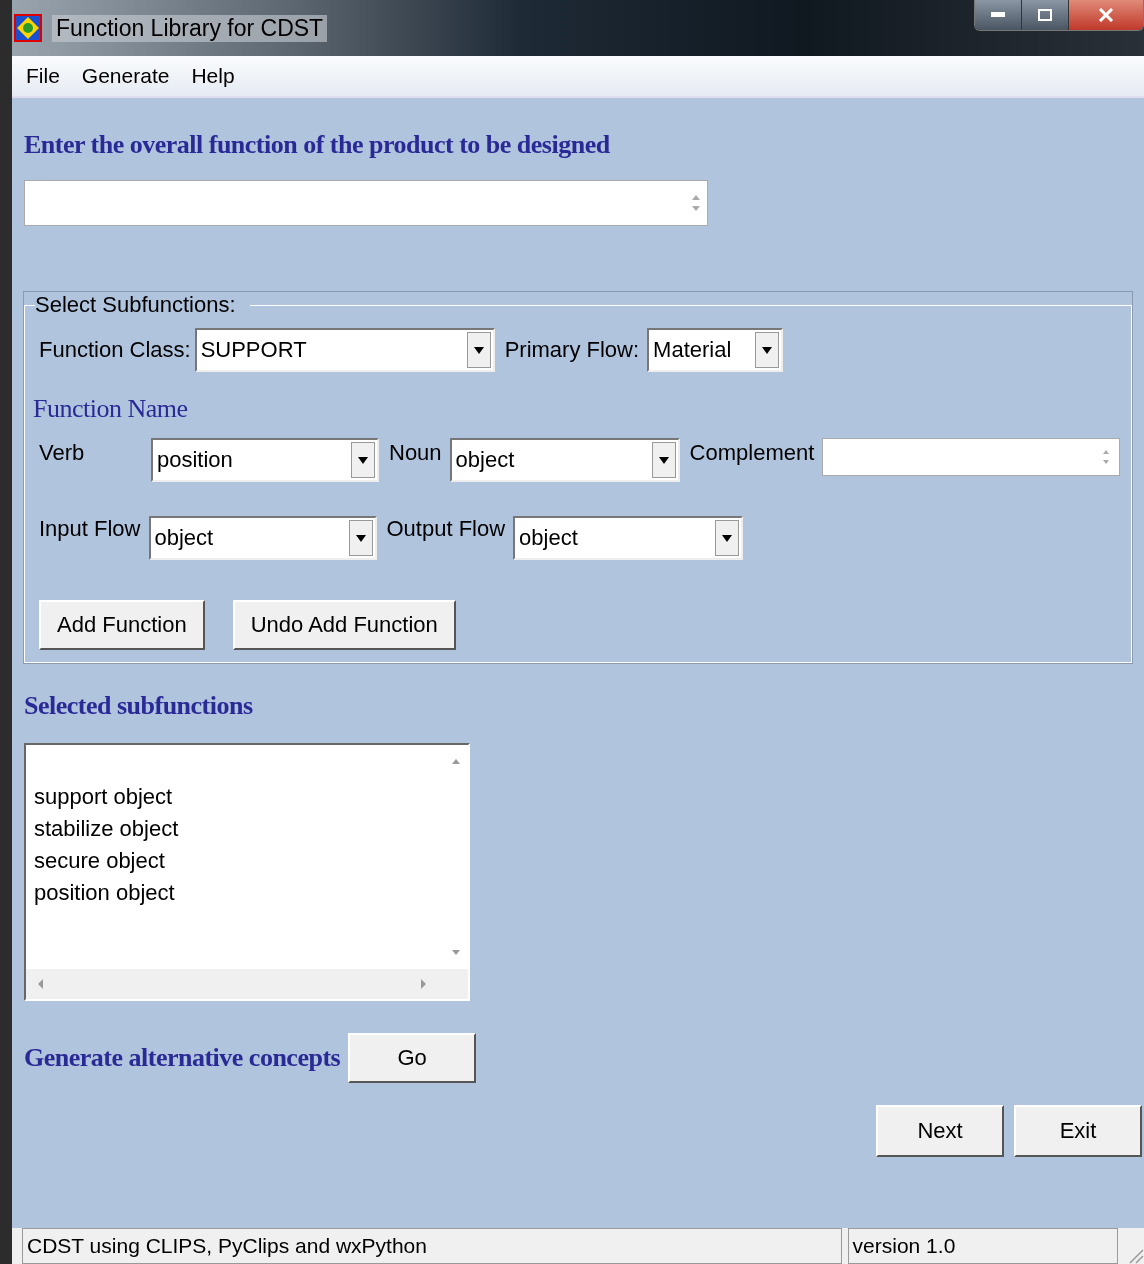  I want to click on field-label: Output Flow, so click(446, 529).